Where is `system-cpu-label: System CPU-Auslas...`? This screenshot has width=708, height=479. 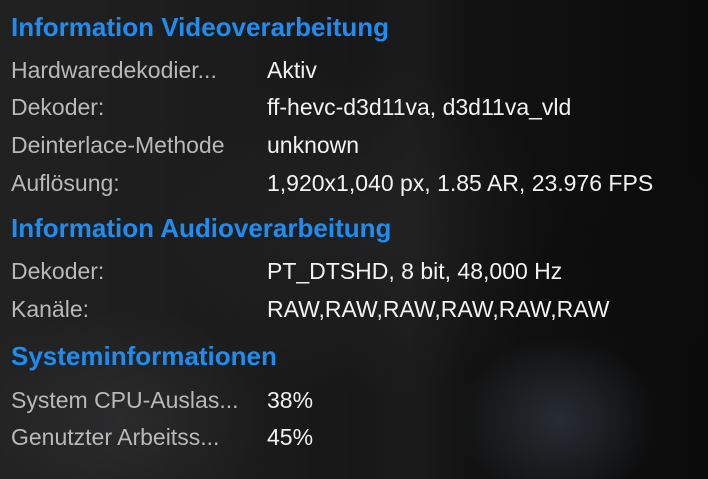
system-cpu-label: System CPU-Auslas... is located at coordinates (125, 400).